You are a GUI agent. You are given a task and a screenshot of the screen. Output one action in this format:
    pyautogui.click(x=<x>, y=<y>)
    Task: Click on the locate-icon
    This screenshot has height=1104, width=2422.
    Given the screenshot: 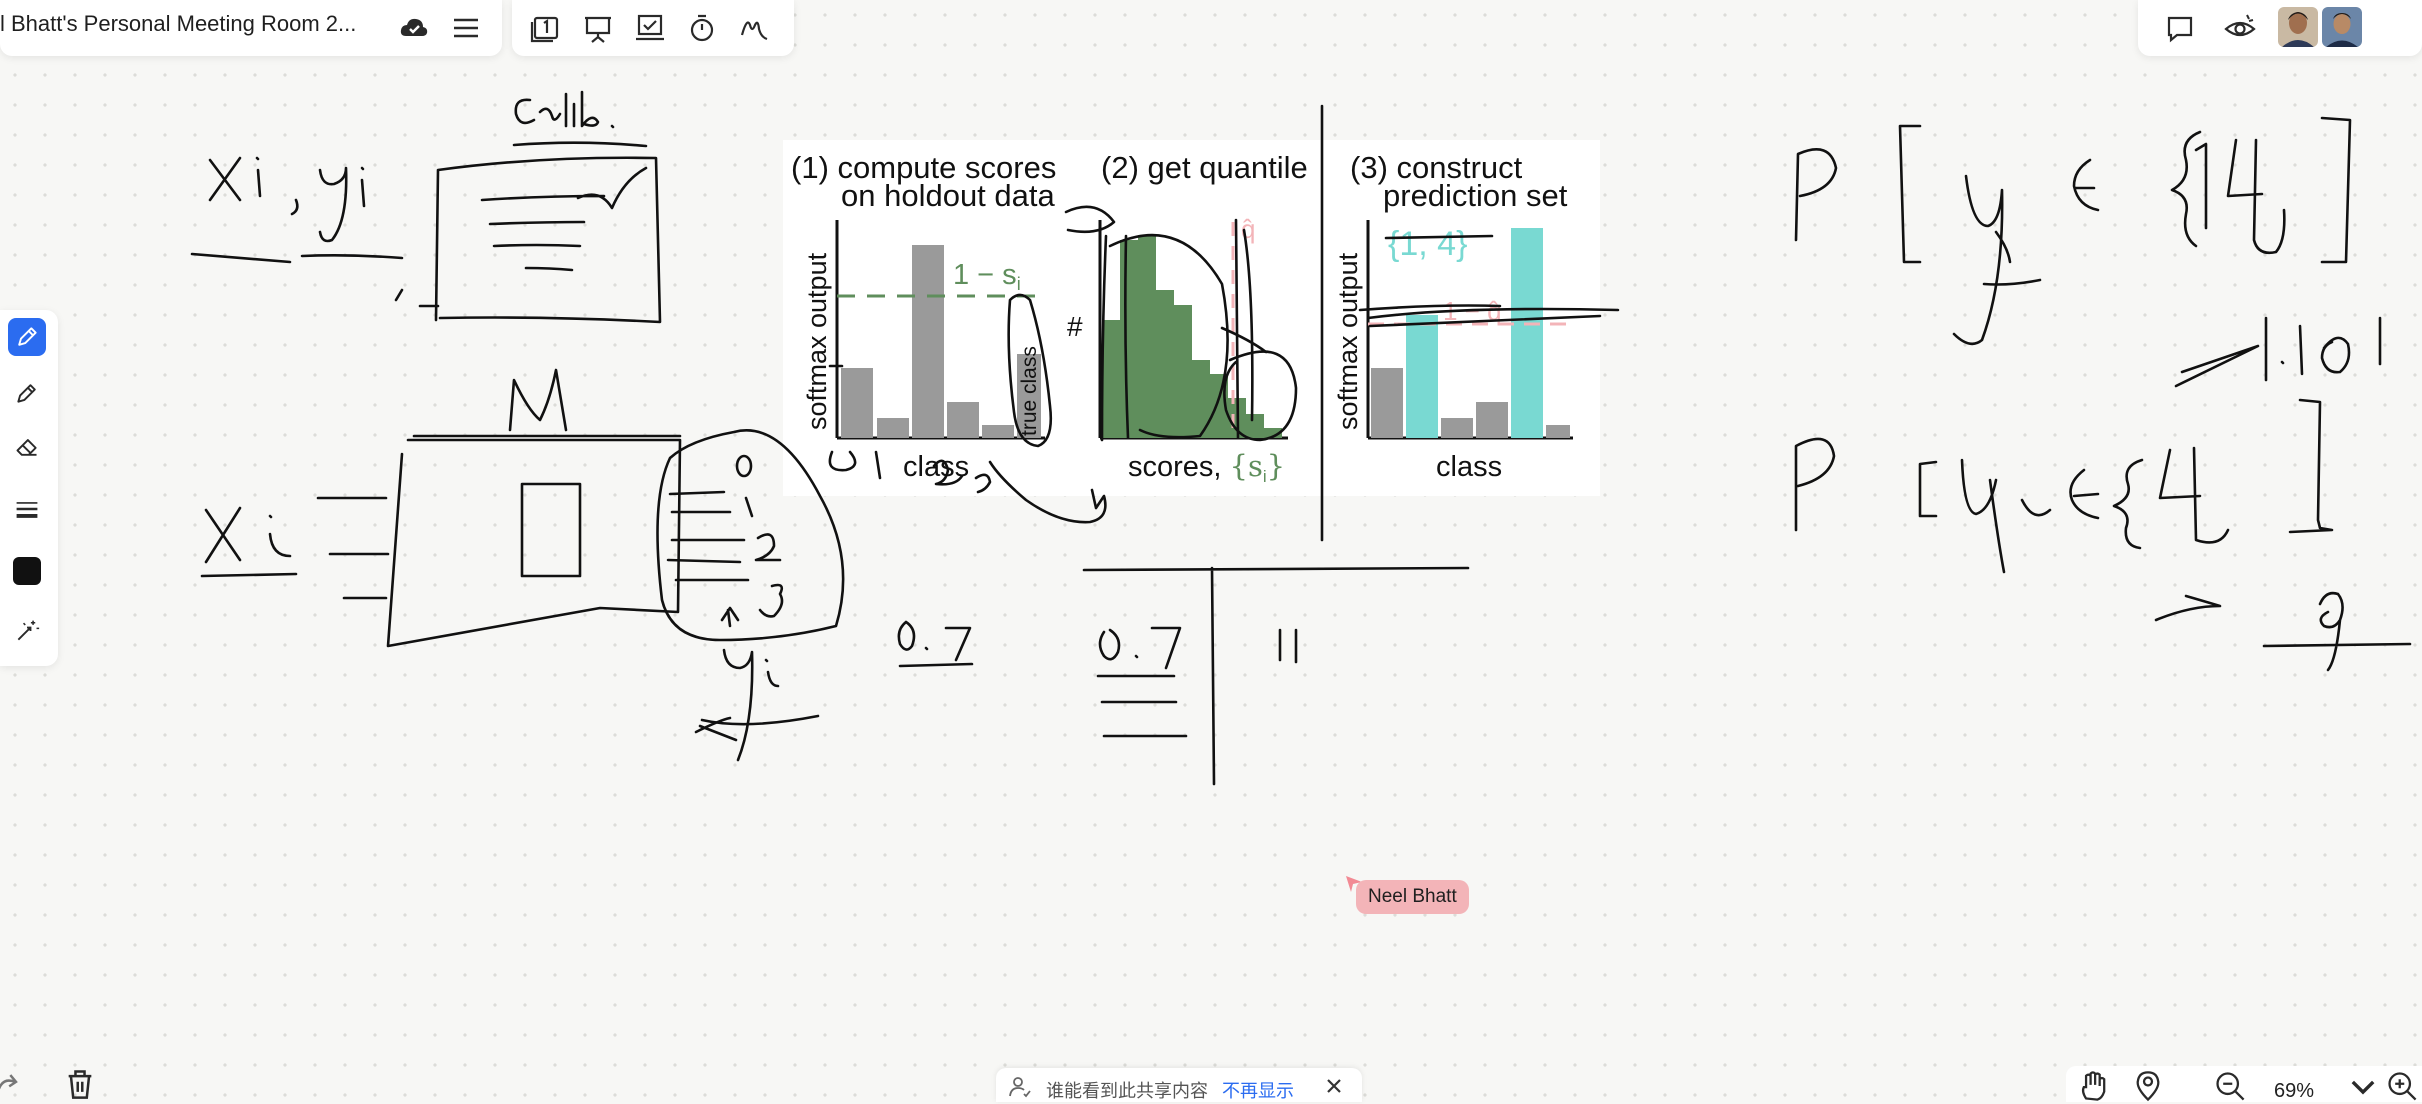 What is the action you would take?
    pyautogui.click(x=2148, y=1086)
    